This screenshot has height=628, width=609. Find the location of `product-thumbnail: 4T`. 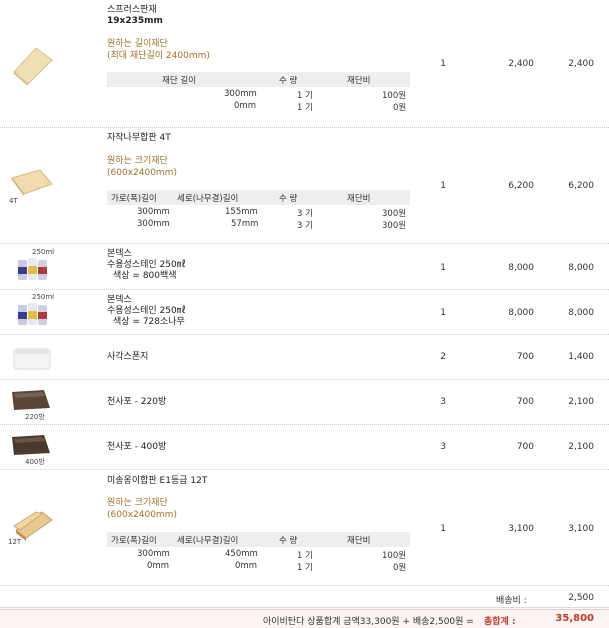

product-thumbnail: 4T is located at coordinates (31, 189).